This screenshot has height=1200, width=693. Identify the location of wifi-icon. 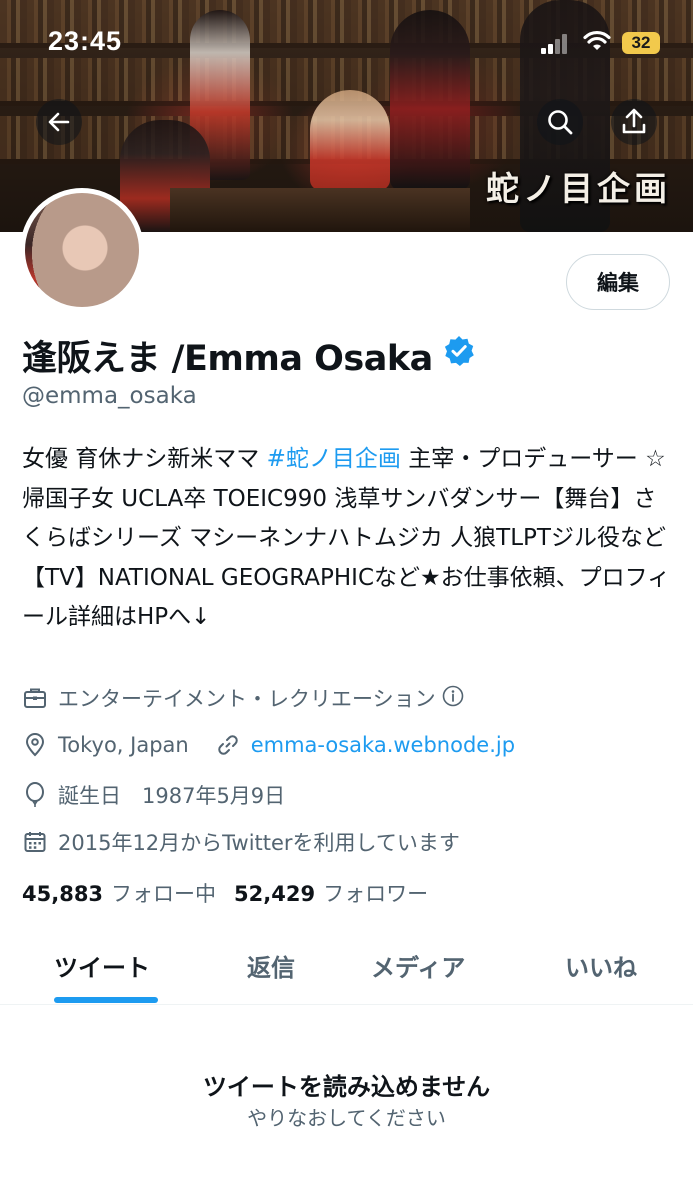
(597, 43).